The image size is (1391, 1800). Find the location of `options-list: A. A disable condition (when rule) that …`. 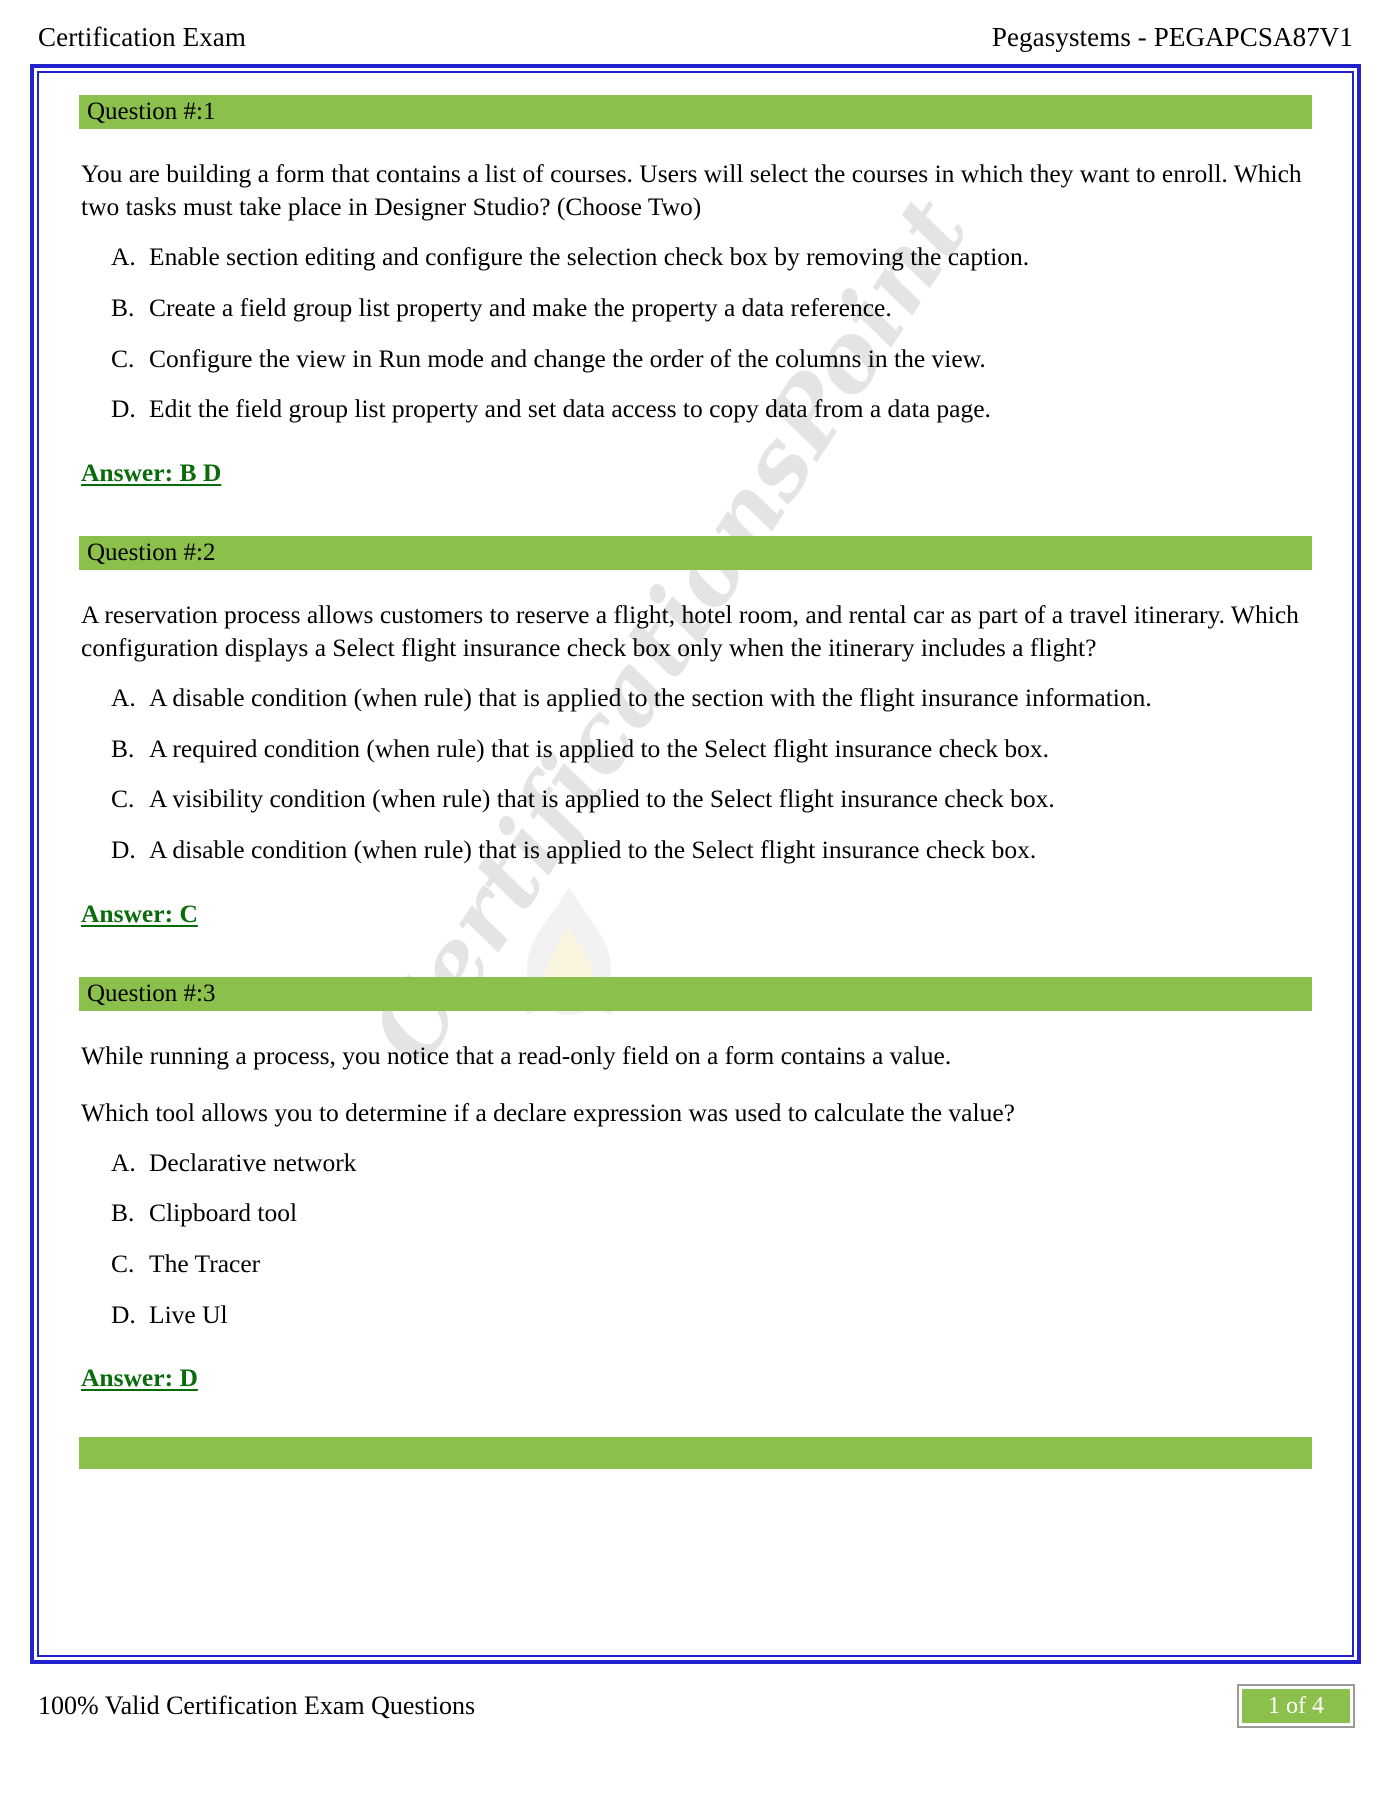

options-list: A. A disable condition (when rule) that … is located at coordinates (695, 774).